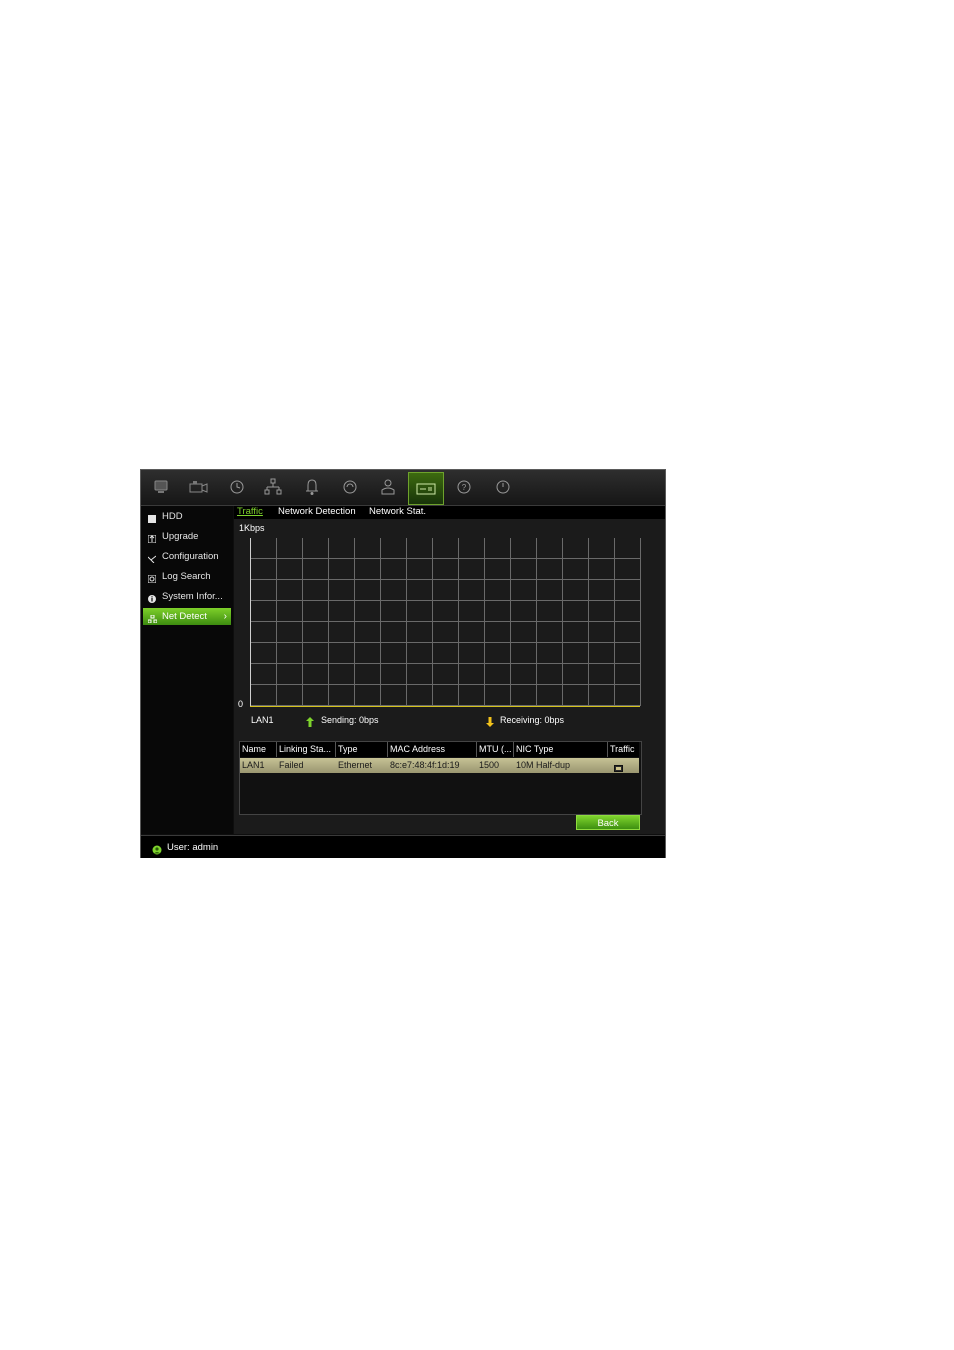  I want to click on top-menu-bar: ?, so click(403, 488).